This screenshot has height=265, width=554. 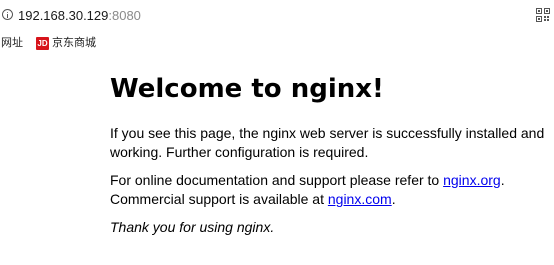 What do you see at coordinates (124, 15) in the screenshot?
I see `url-port: :8080` at bounding box center [124, 15].